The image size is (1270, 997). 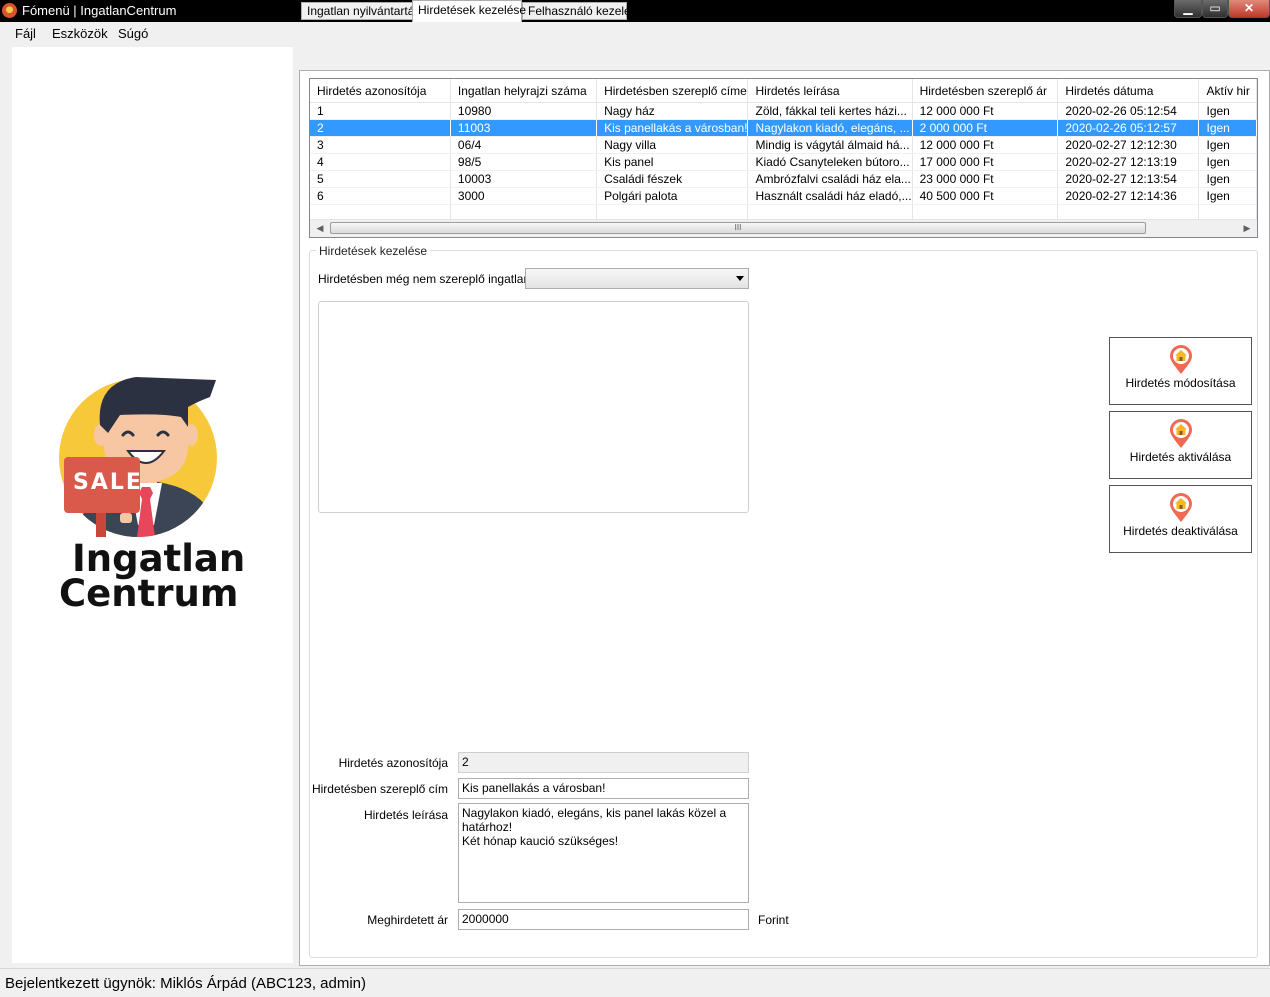 What do you see at coordinates (138, 457) in the screenshot?
I see `logo-mascot` at bounding box center [138, 457].